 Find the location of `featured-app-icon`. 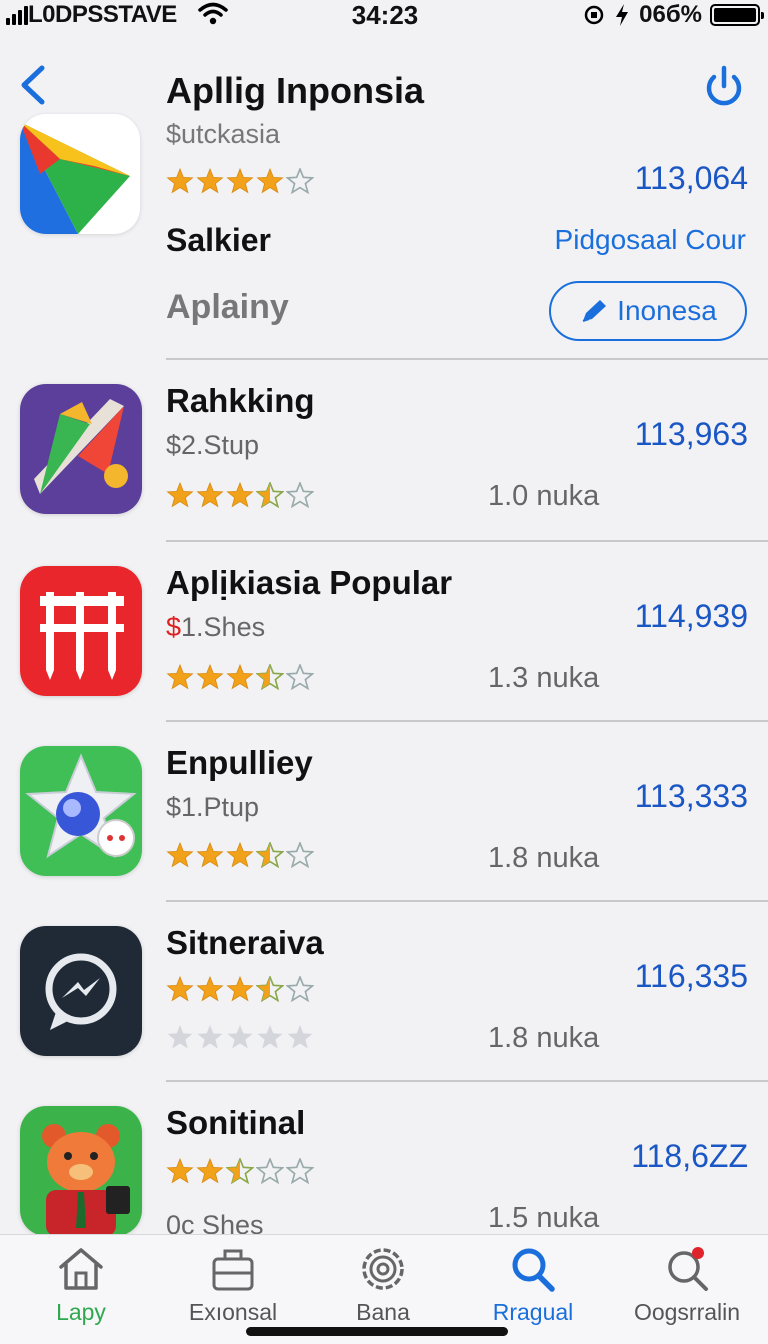

featured-app-icon is located at coordinates (80, 174).